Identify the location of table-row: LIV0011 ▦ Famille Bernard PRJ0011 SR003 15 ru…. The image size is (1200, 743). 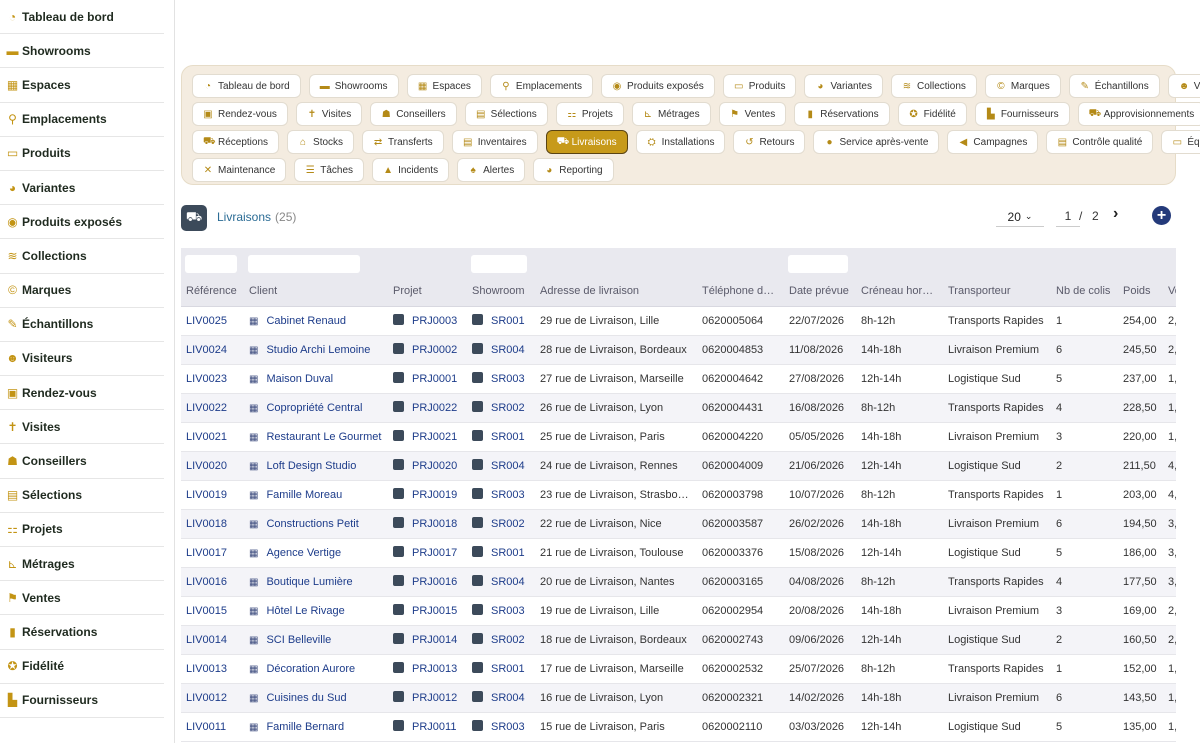
(678, 727).